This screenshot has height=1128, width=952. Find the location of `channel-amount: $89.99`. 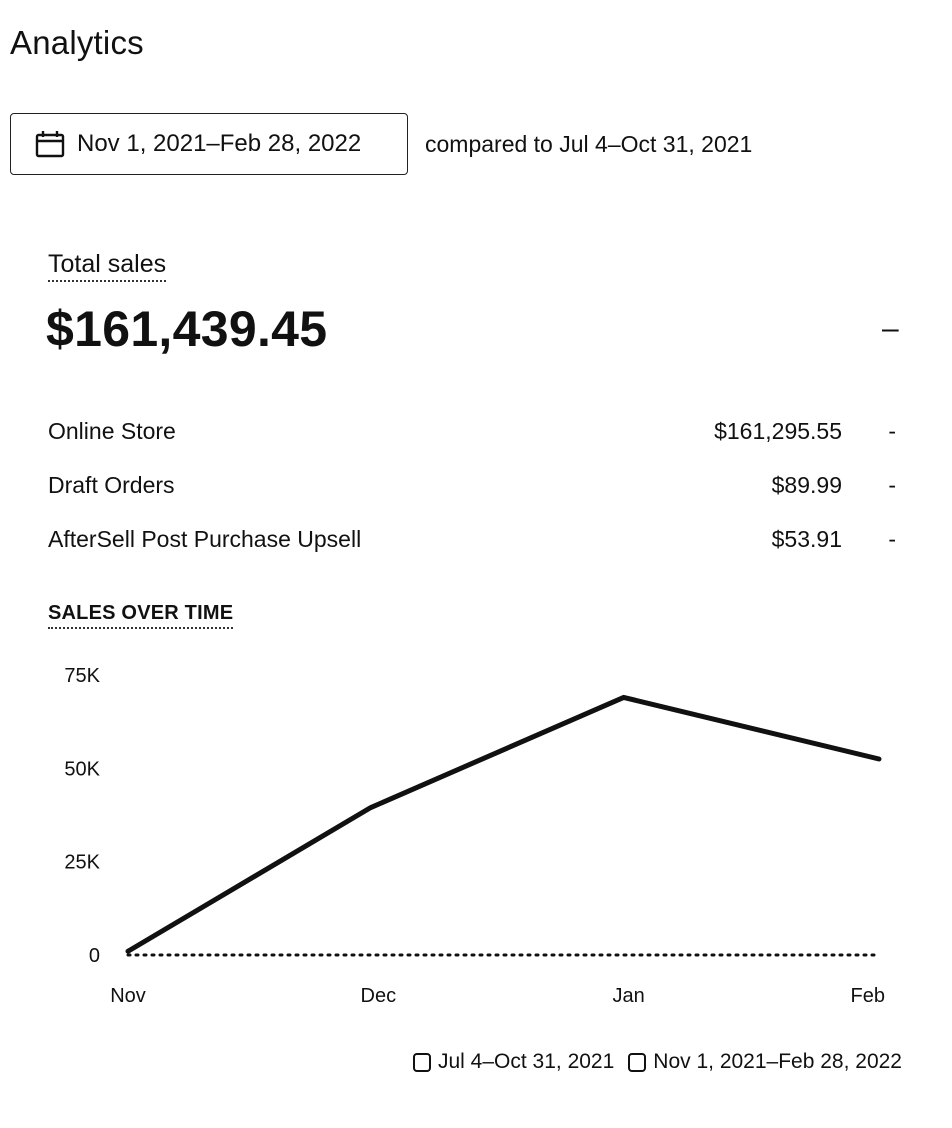

channel-amount: $89.99 is located at coordinates (806, 485).